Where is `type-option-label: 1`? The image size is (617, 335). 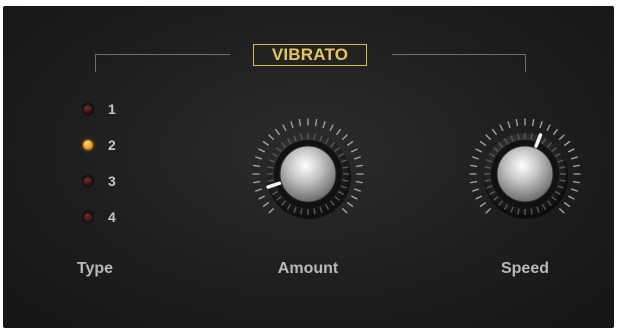
type-option-label: 1 is located at coordinates (112, 109).